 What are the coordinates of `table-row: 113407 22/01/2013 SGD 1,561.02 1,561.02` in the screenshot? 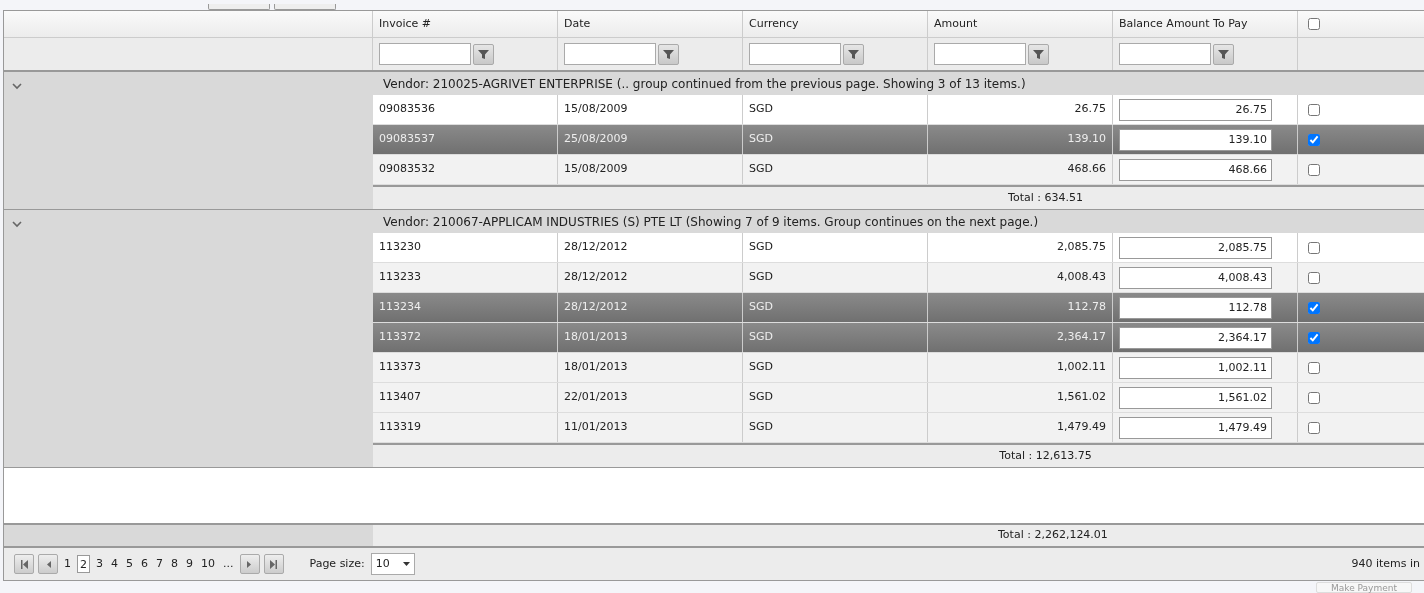 It's located at (898, 398).